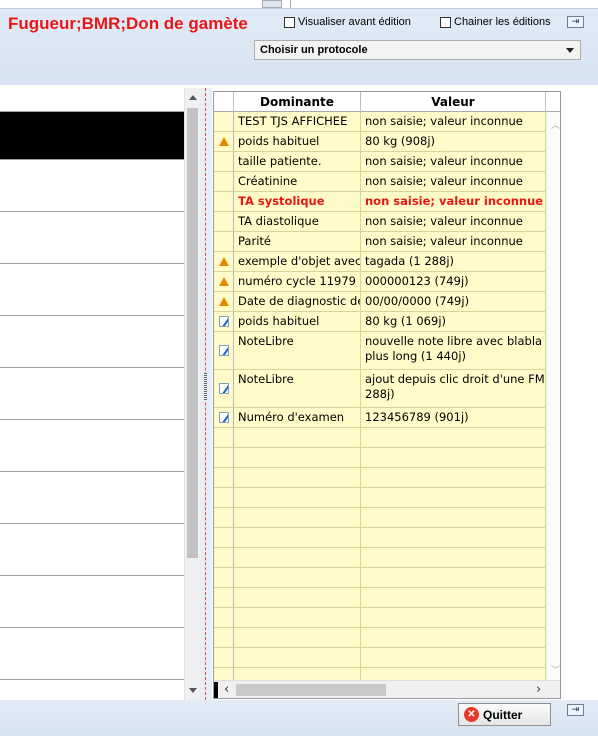  I want to click on grid-vertical-scrollbar: ︿ ﹀, so click(553, 396).